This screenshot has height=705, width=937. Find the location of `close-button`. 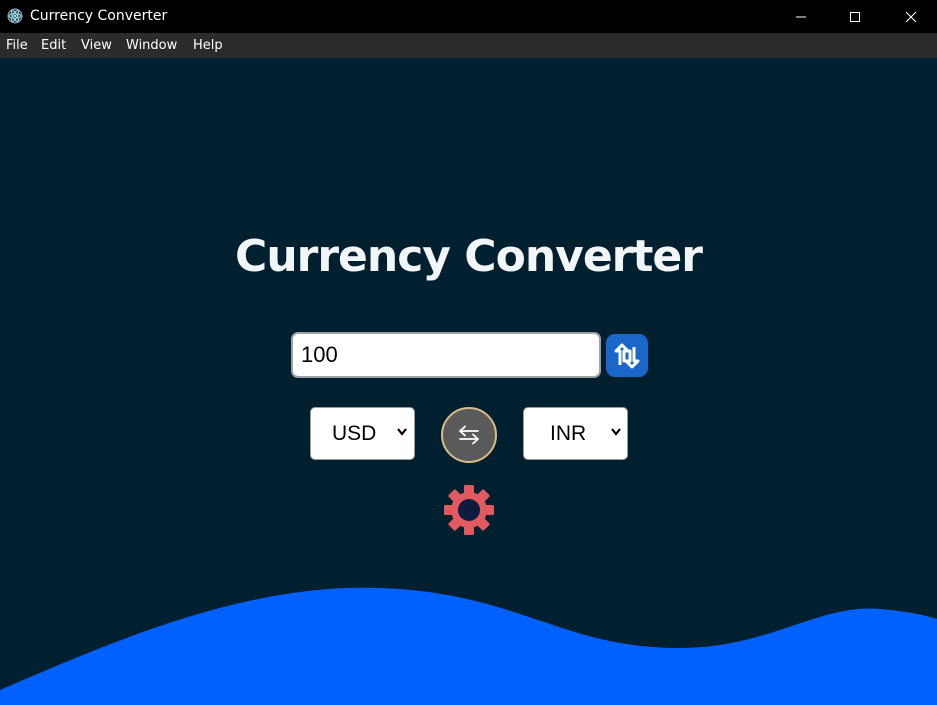

close-button is located at coordinates (911, 16).